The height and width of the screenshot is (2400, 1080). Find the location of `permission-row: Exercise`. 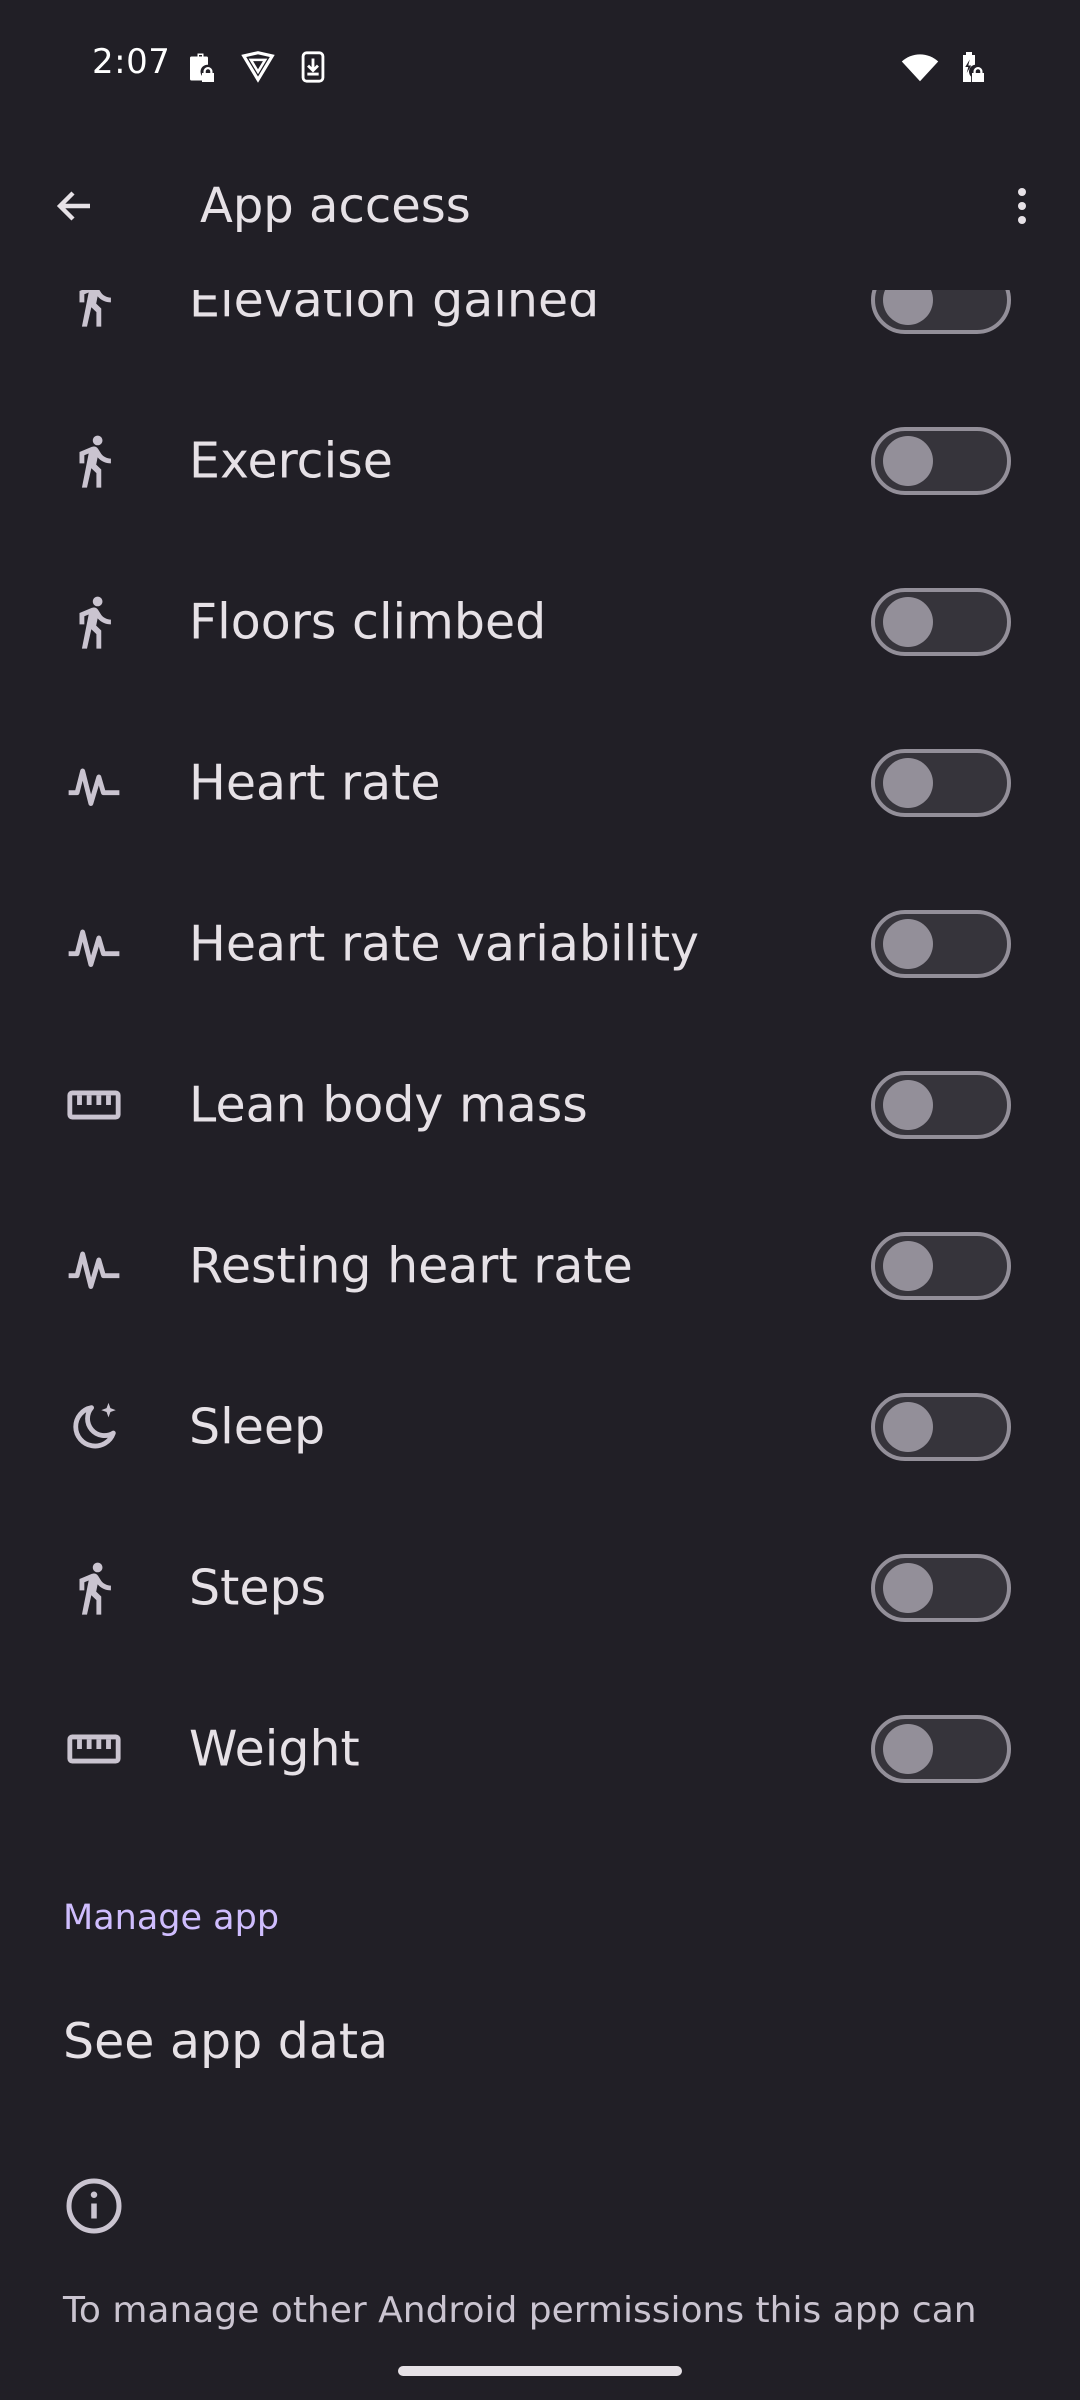

permission-row: Exercise is located at coordinates (540, 461).